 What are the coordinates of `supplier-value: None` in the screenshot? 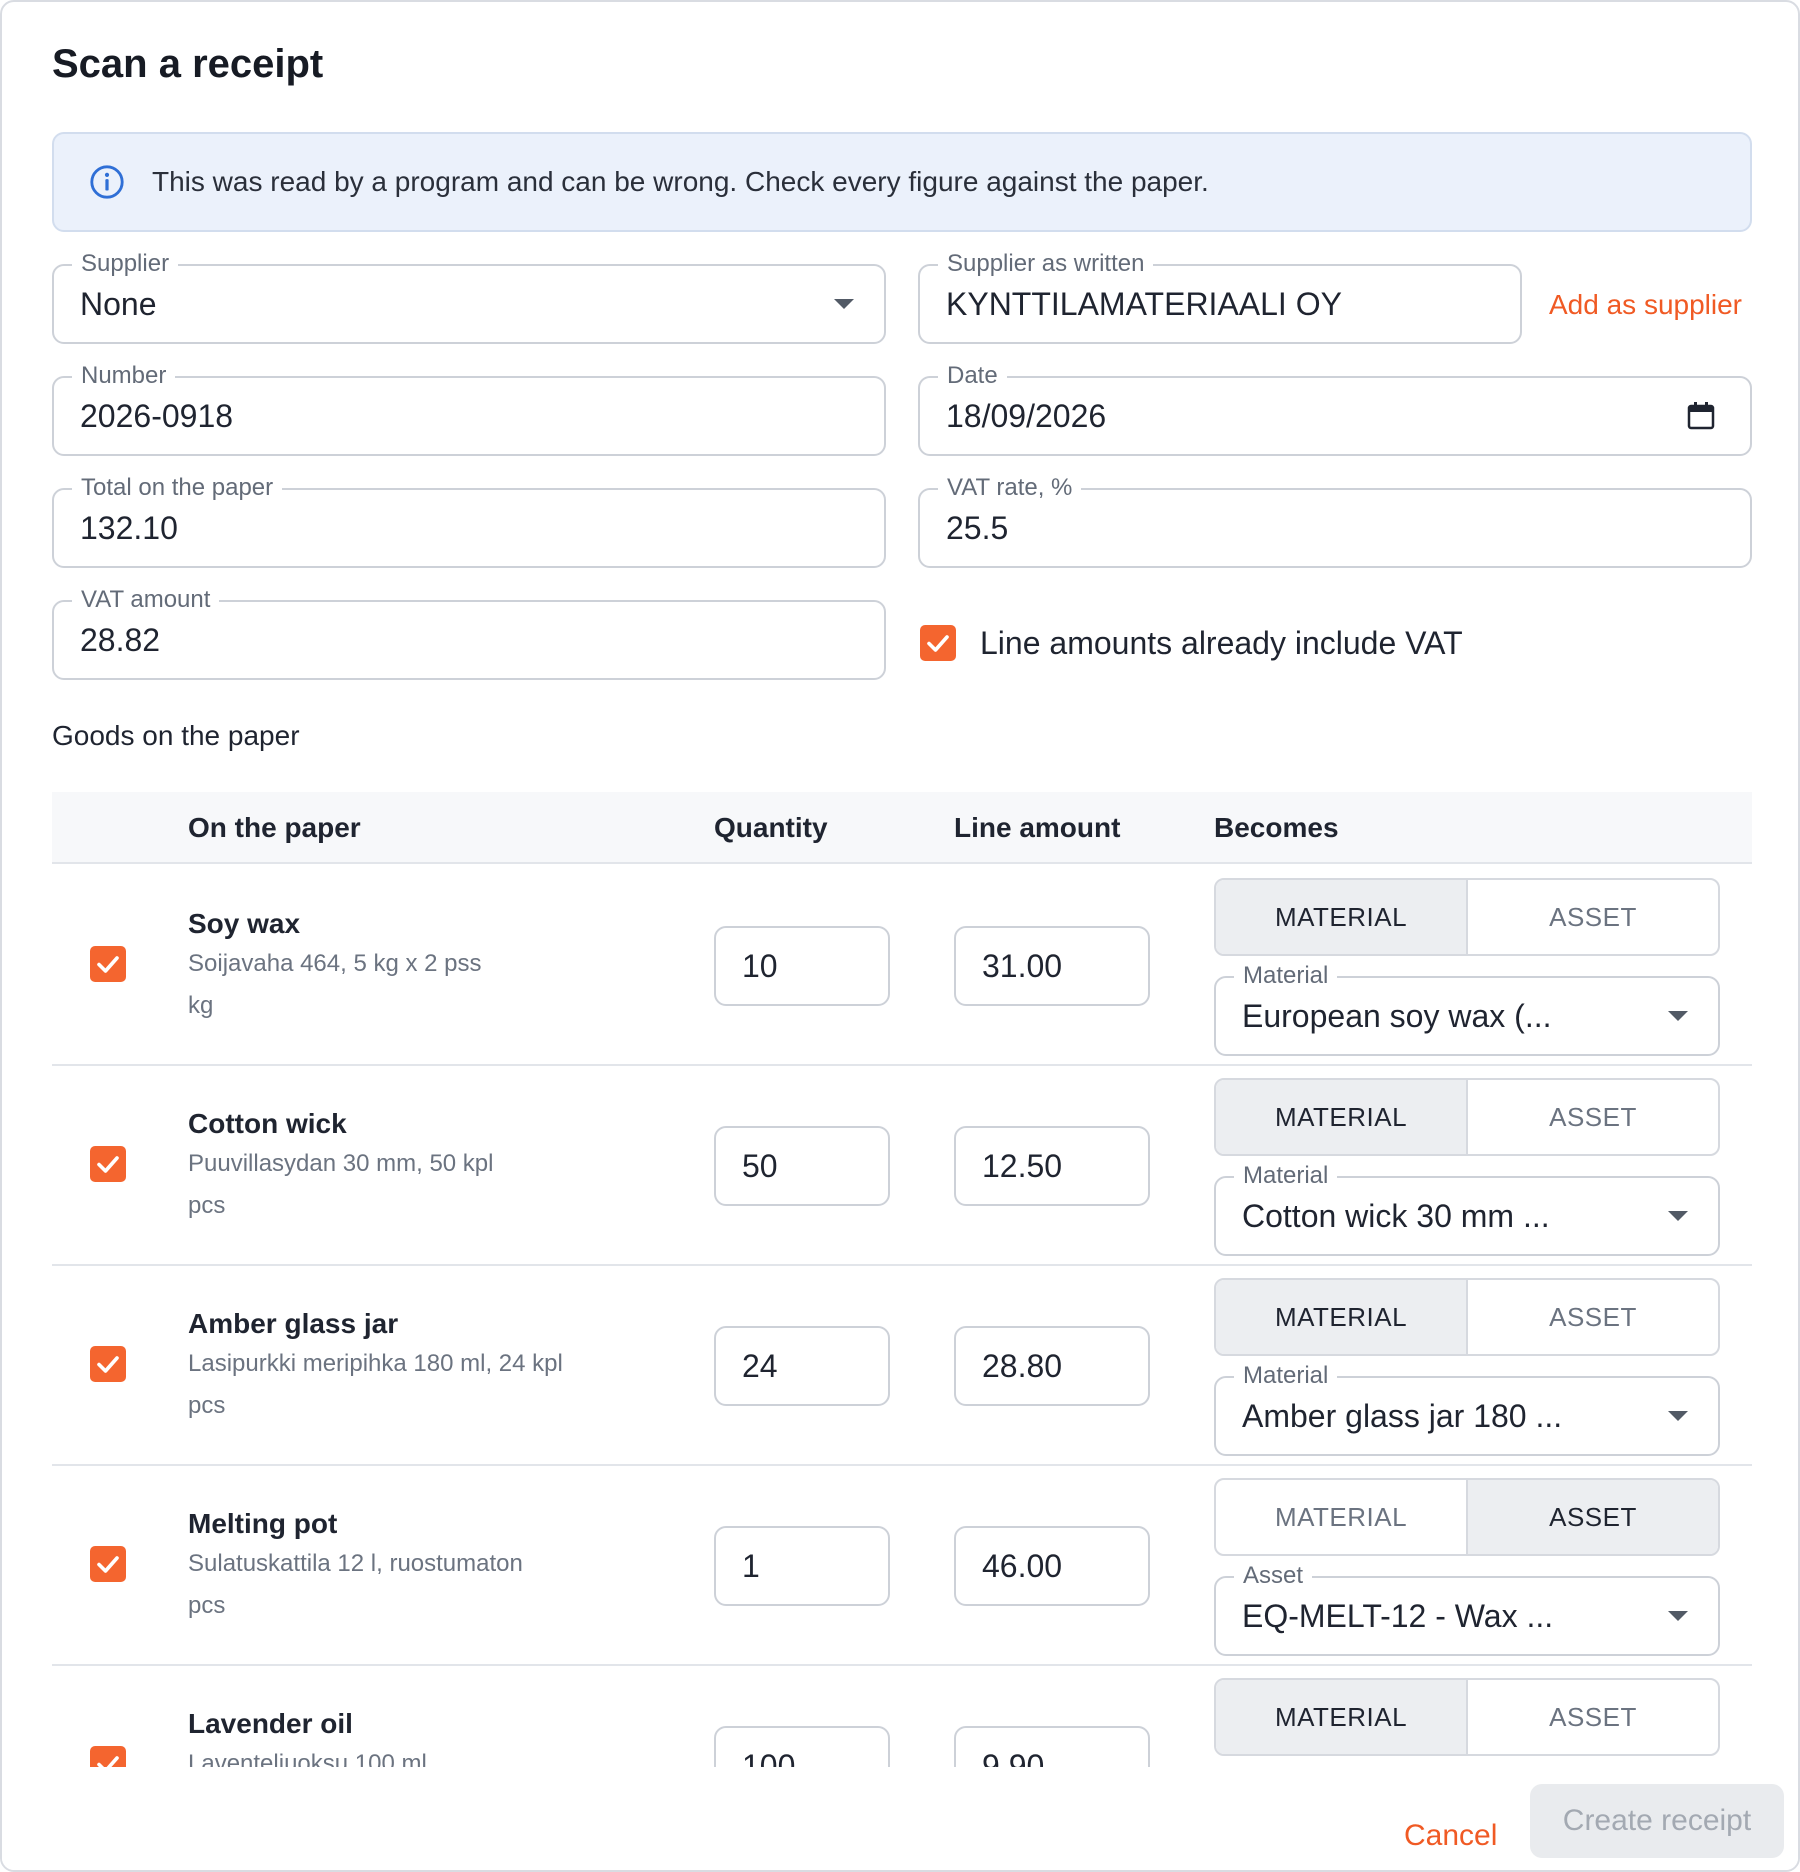 It's located at (118, 303).